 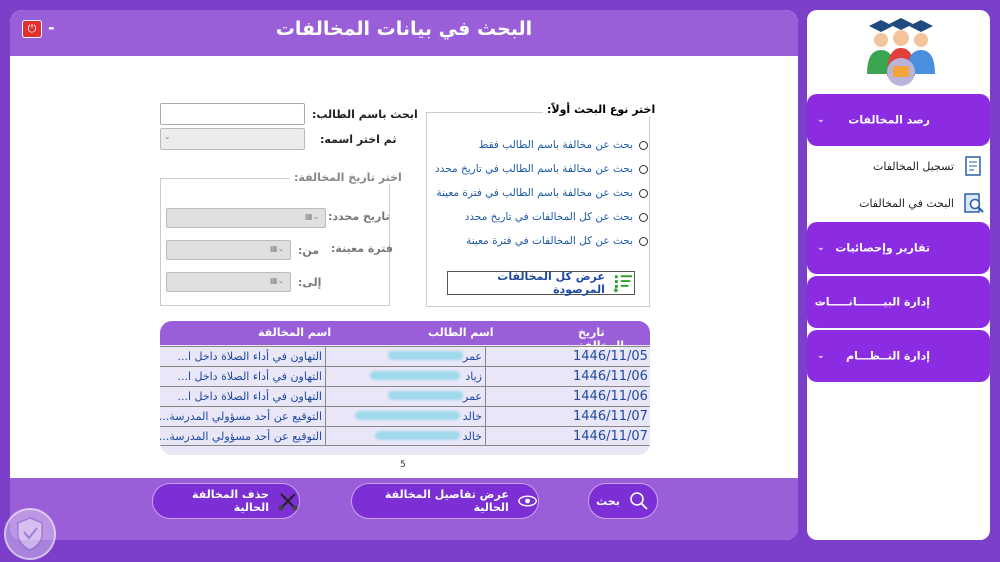 What do you see at coordinates (365, 114) in the screenshot?
I see `student-search-label: ابحث باسم الطالب:` at bounding box center [365, 114].